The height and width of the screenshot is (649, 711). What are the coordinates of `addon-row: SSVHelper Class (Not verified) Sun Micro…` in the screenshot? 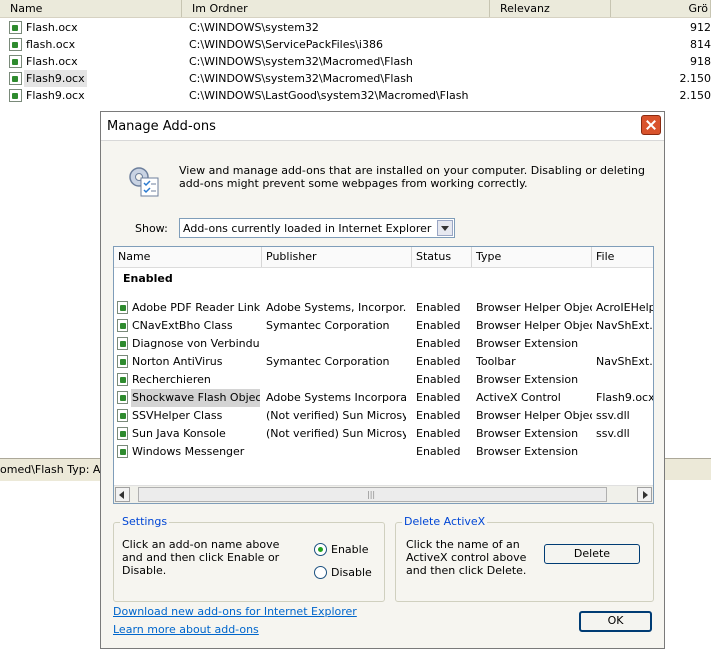 It's located at (383, 416).